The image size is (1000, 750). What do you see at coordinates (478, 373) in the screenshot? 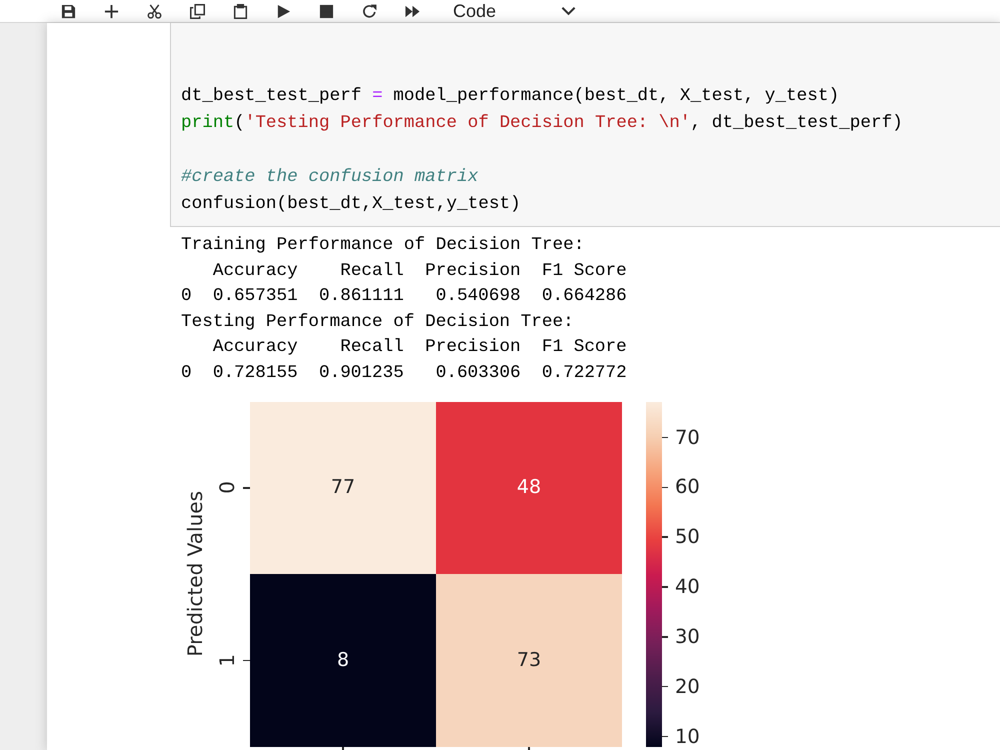
I see `table-cell-text: 0.603306` at bounding box center [478, 373].